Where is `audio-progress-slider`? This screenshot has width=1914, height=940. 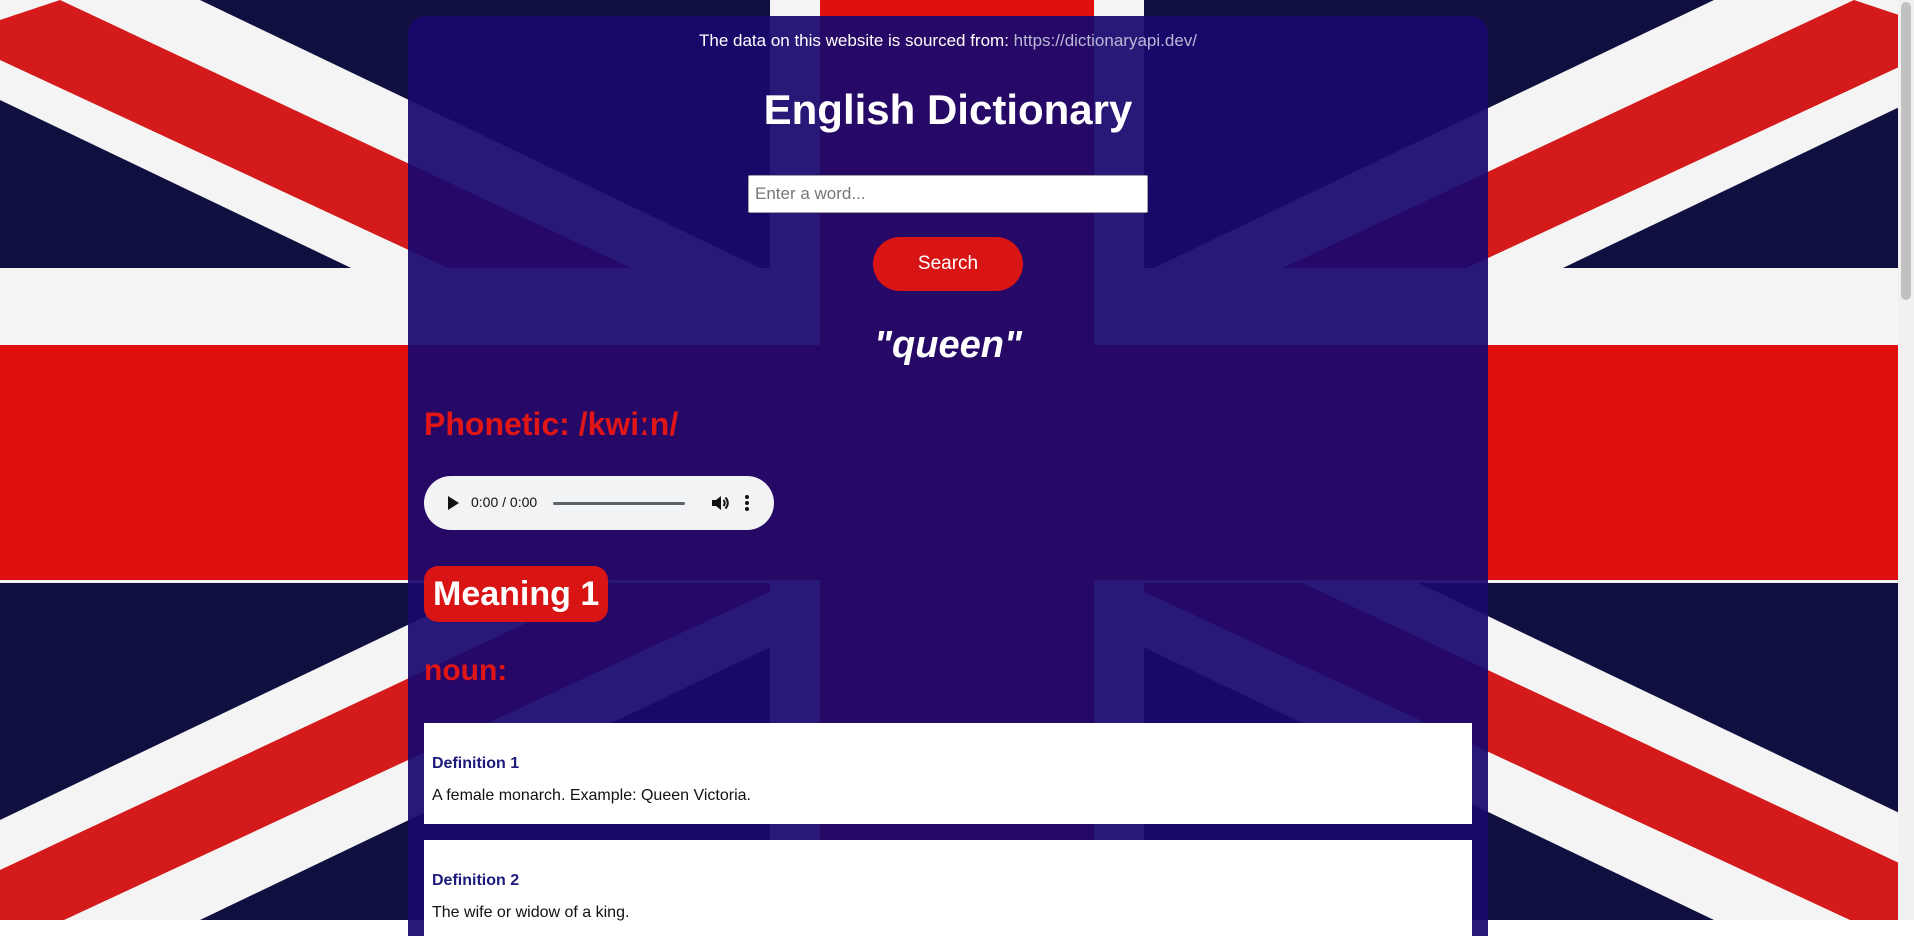
audio-progress-slider is located at coordinates (619, 503).